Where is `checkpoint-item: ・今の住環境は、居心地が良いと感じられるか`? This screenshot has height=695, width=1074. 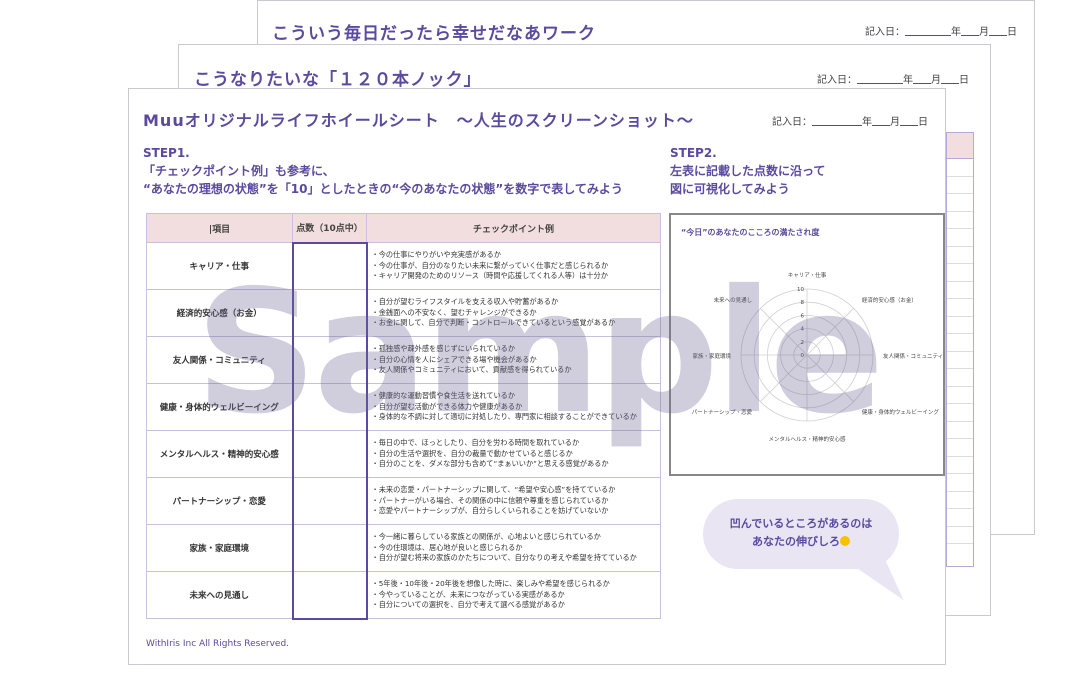 checkpoint-item: ・今の住環境は、居心地が良いと感じられるか is located at coordinates (447, 547).